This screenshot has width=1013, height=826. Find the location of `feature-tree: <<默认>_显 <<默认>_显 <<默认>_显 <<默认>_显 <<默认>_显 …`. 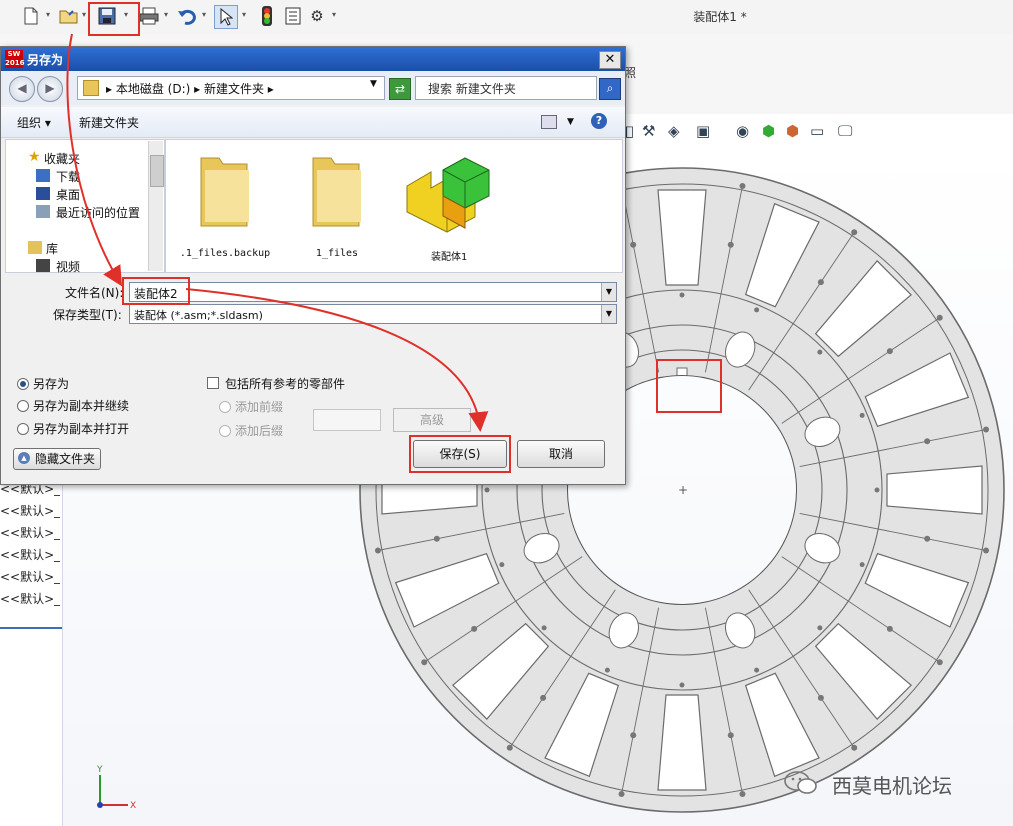

feature-tree: <<默认>_显 <<默认>_显 <<默认>_显 <<默认>_显 <<默认>_显 … is located at coordinates (31, 653).